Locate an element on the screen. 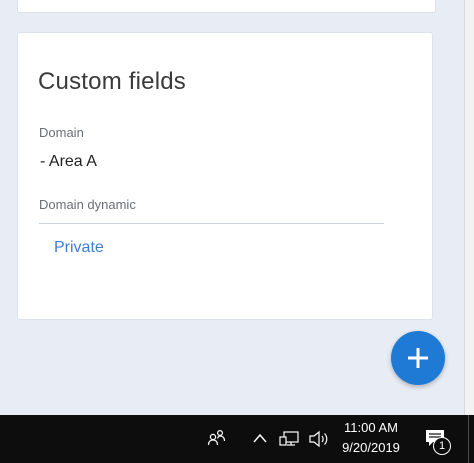  add-button is located at coordinates (418, 358).